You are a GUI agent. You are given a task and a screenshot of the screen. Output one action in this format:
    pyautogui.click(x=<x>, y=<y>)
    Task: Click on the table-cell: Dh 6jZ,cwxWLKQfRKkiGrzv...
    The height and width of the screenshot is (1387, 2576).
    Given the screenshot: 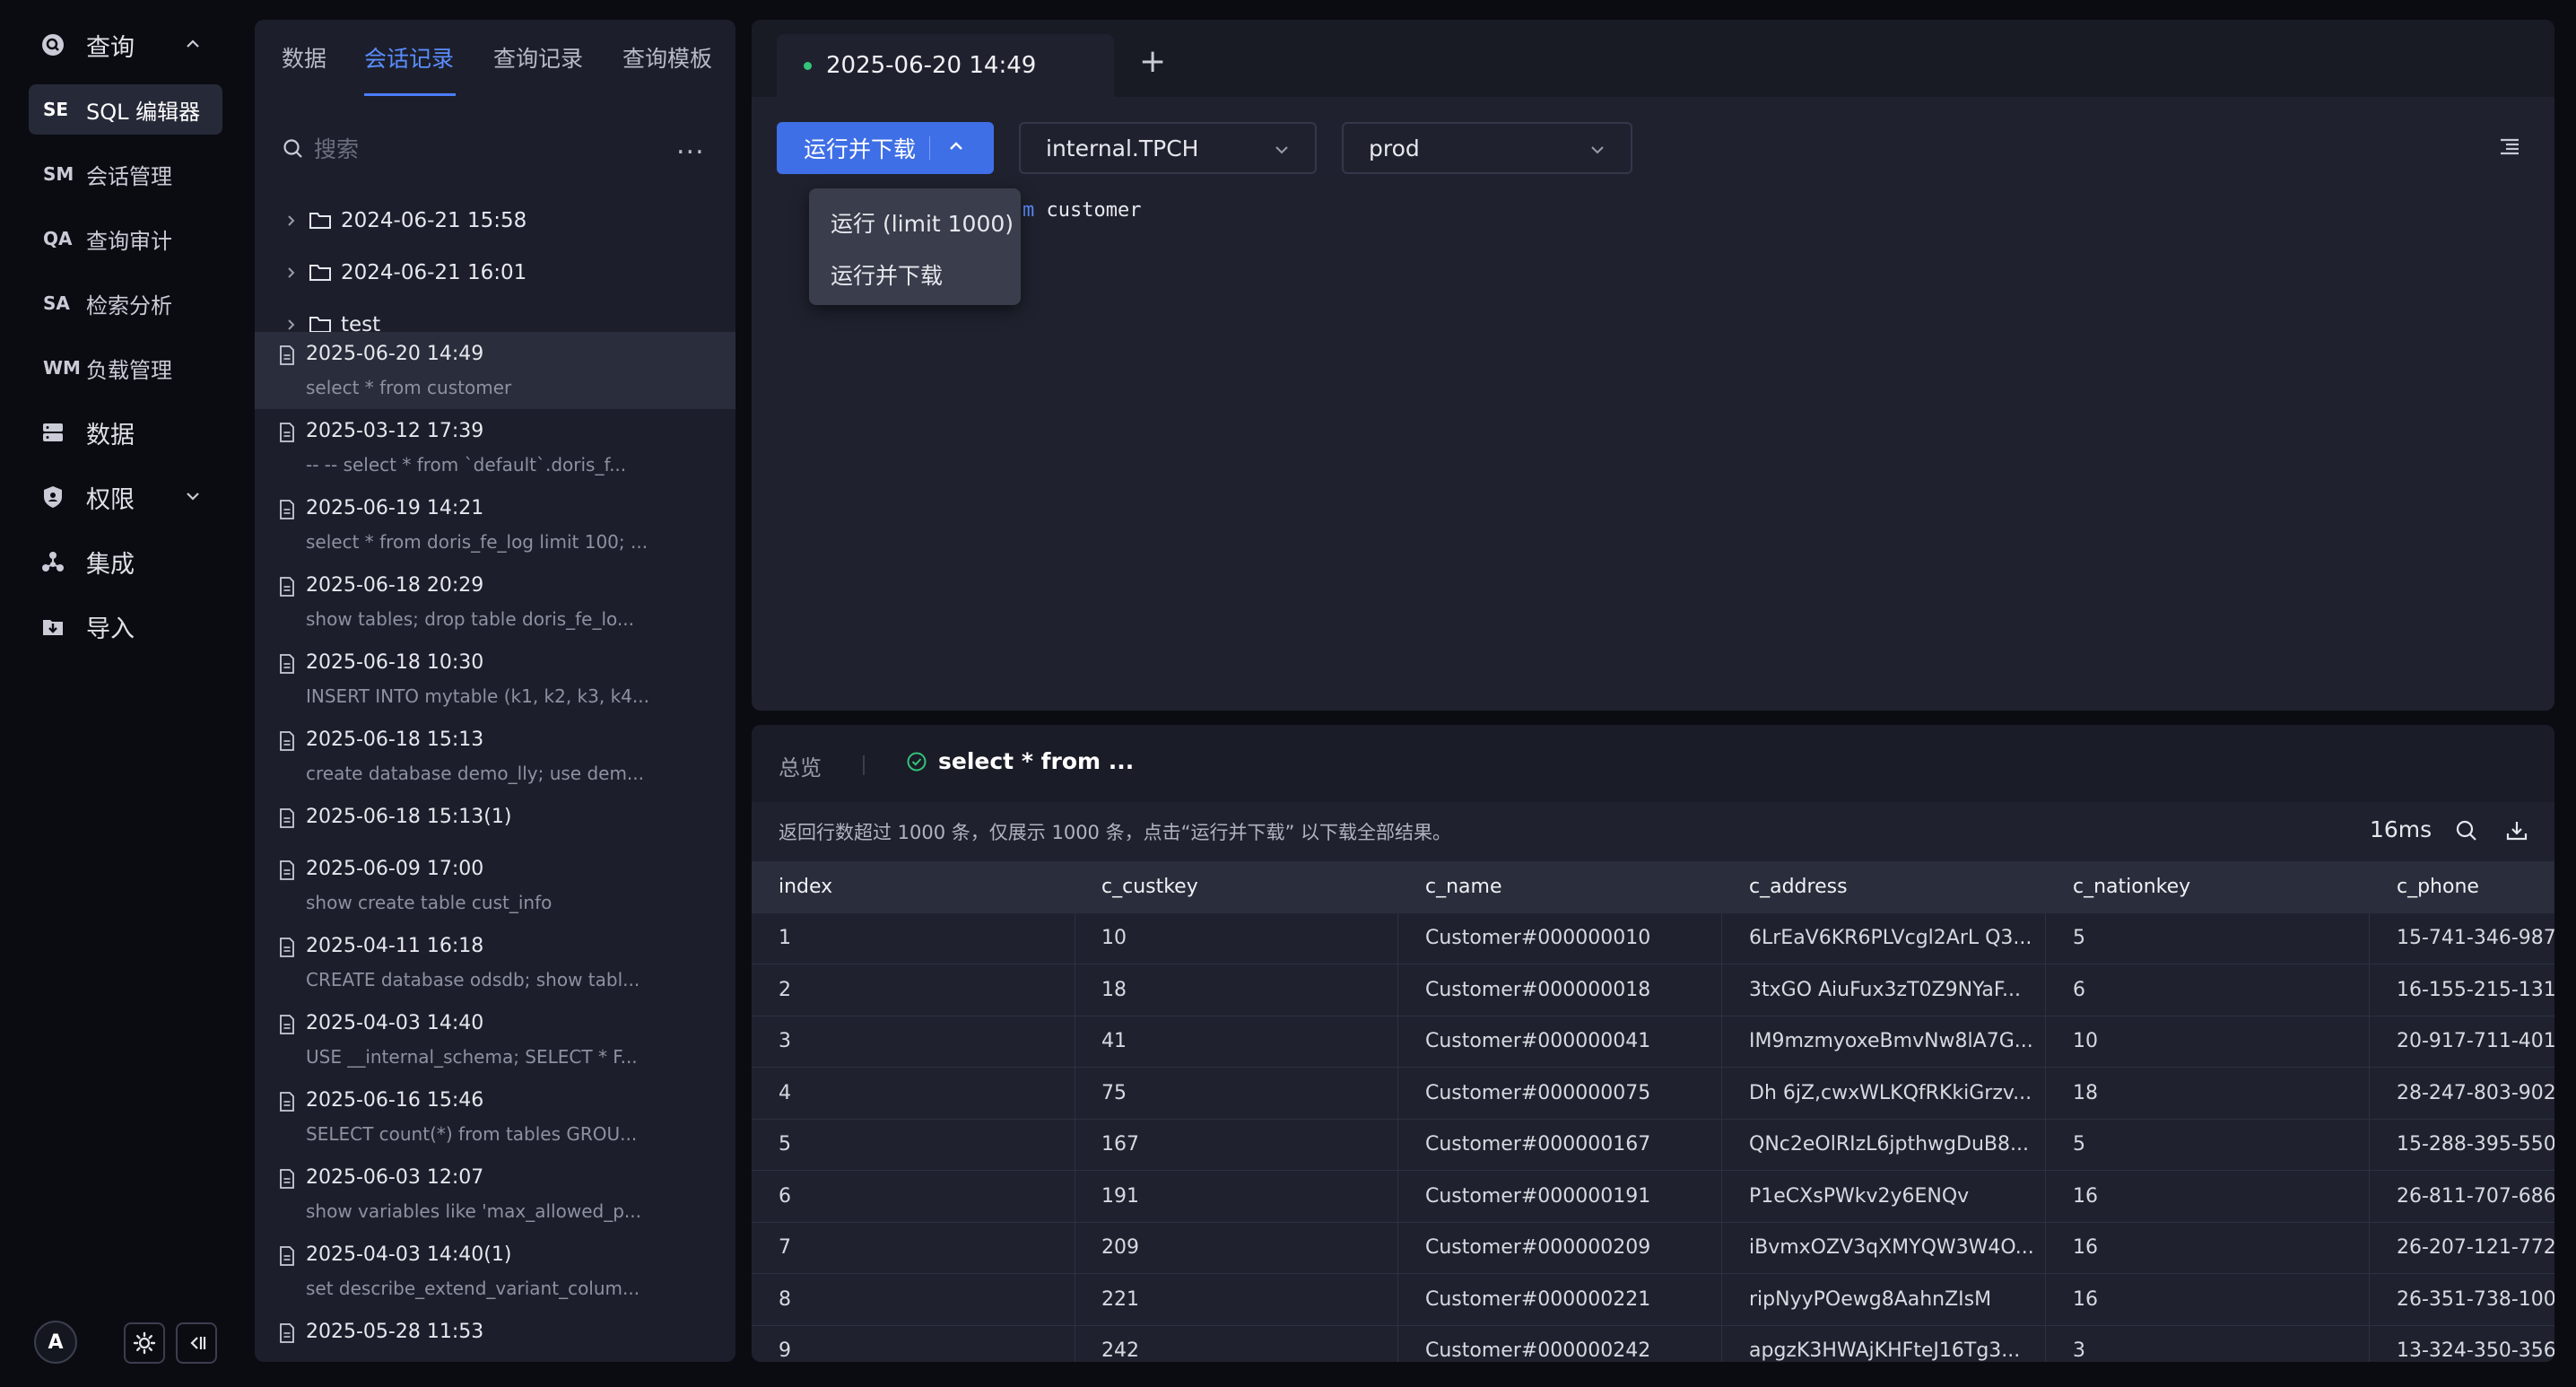 What is the action you would take?
    pyautogui.click(x=1884, y=1093)
    